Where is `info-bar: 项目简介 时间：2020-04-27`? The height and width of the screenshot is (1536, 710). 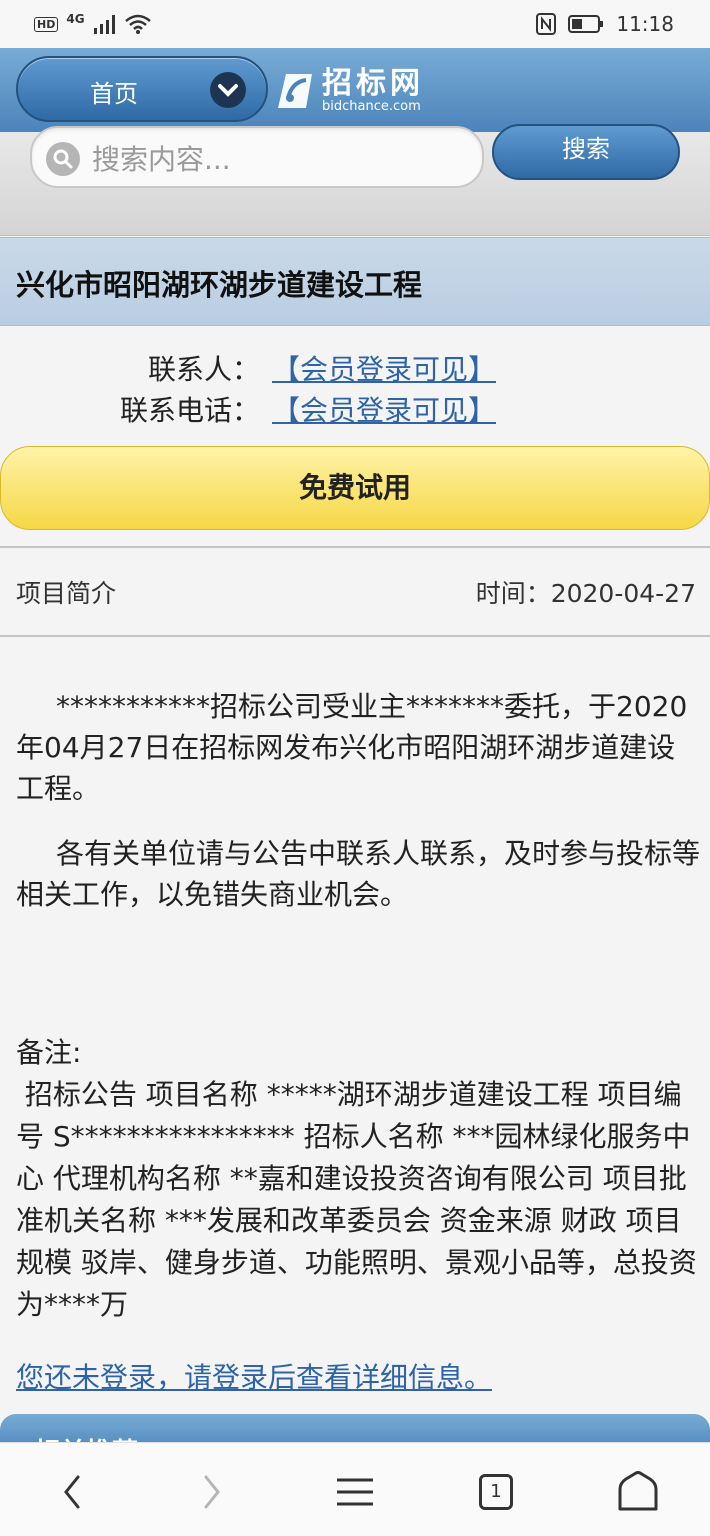 info-bar: 项目简介 时间：2020-04-27 is located at coordinates (355, 592).